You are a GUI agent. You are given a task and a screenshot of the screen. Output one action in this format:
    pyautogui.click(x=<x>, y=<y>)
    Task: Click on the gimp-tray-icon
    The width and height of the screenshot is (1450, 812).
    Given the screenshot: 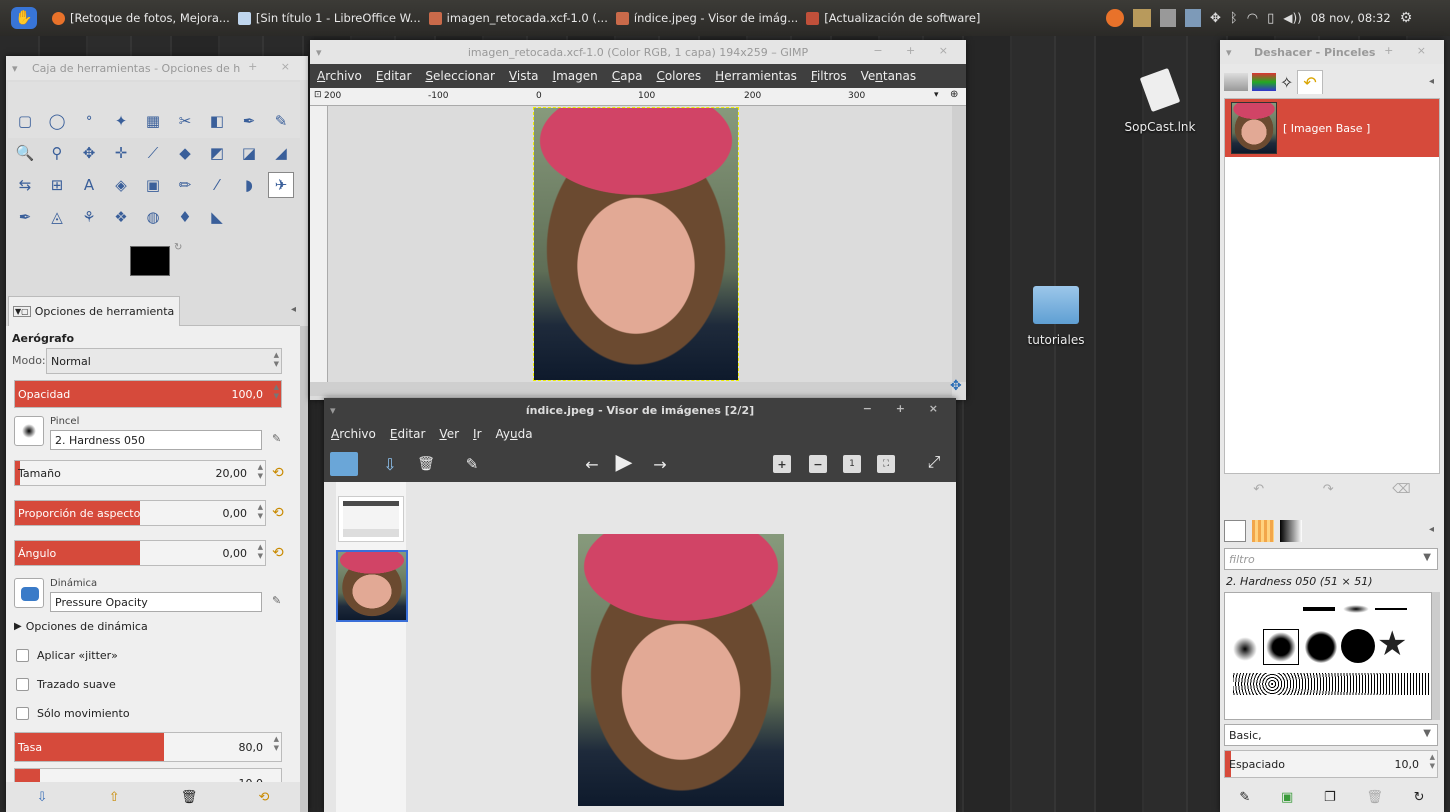 What is the action you would take?
    pyautogui.click(x=1142, y=18)
    